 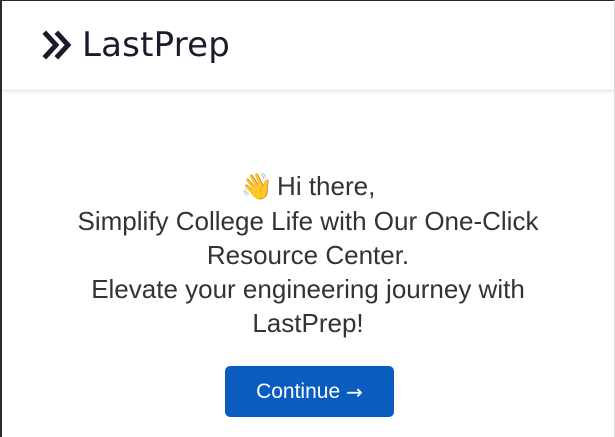 What do you see at coordinates (354, 391) in the screenshot?
I see `arrow-right-icon: →` at bounding box center [354, 391].